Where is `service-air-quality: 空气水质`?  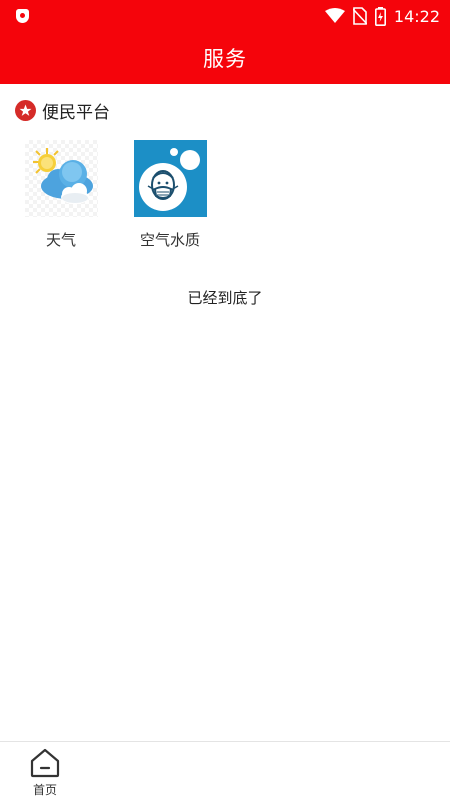 service-air-quality: 空气水质 is located at coordinates (170, 195).